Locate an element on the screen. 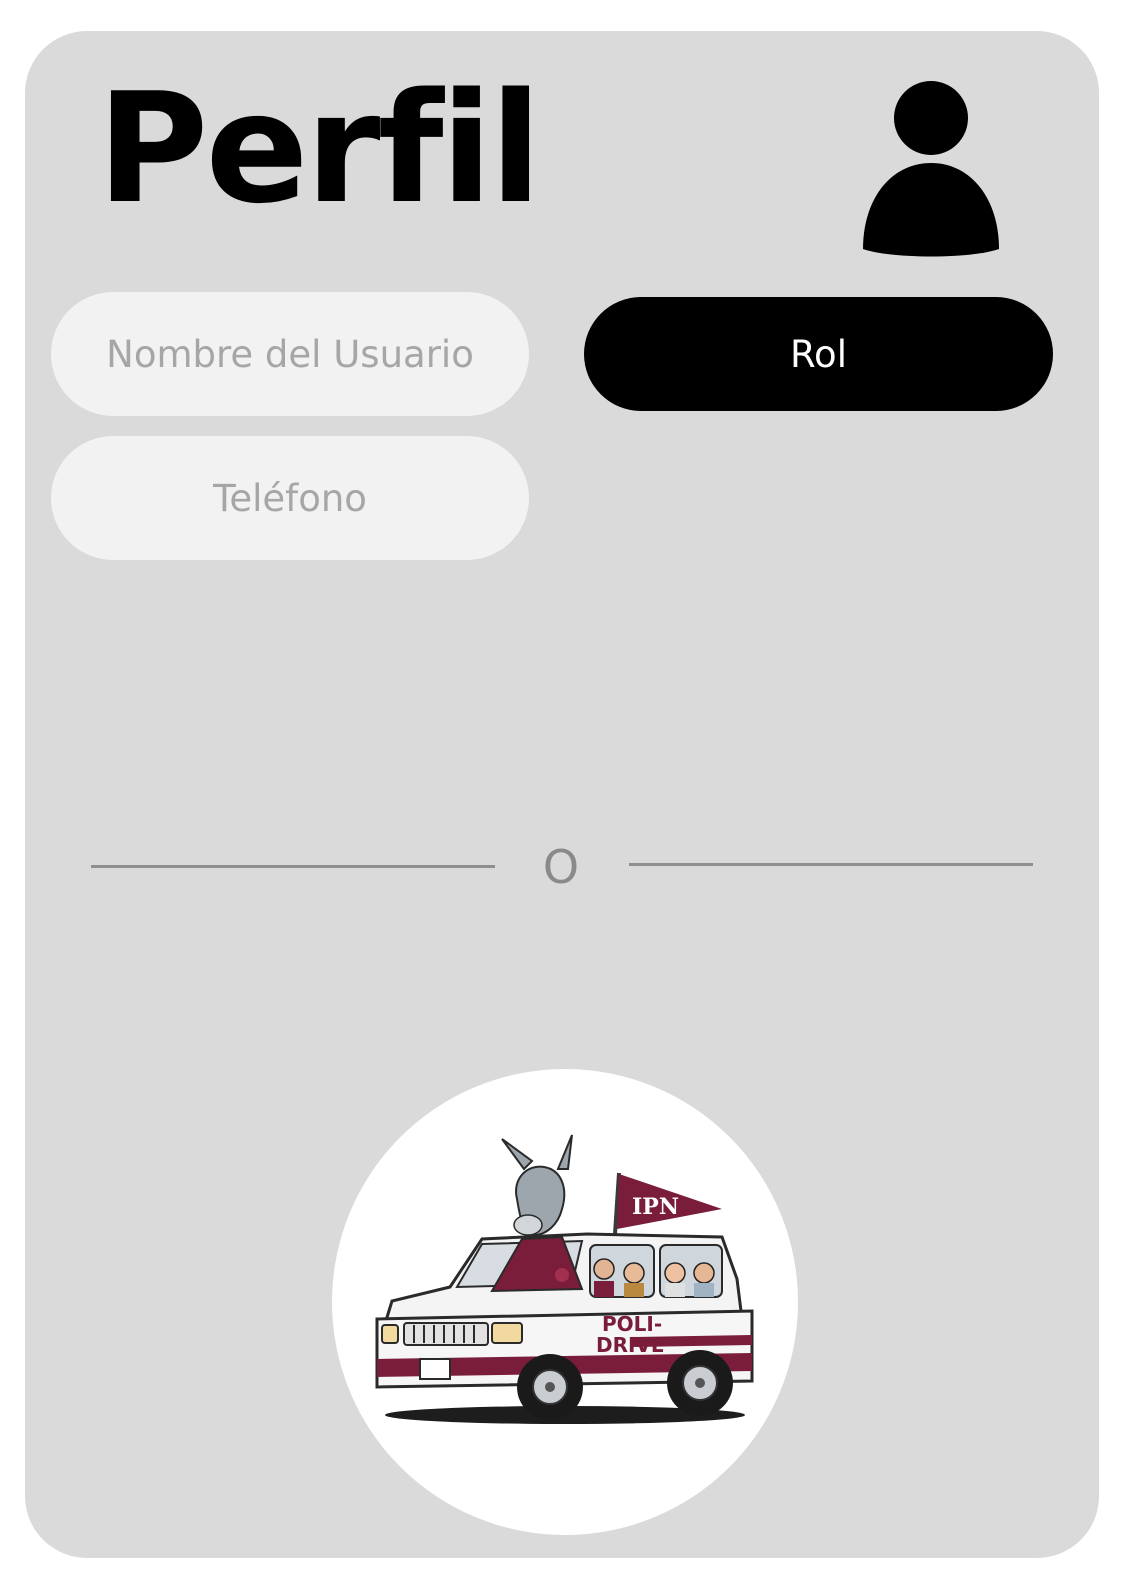  role-button: Rol is located at coordinates (818, 354).